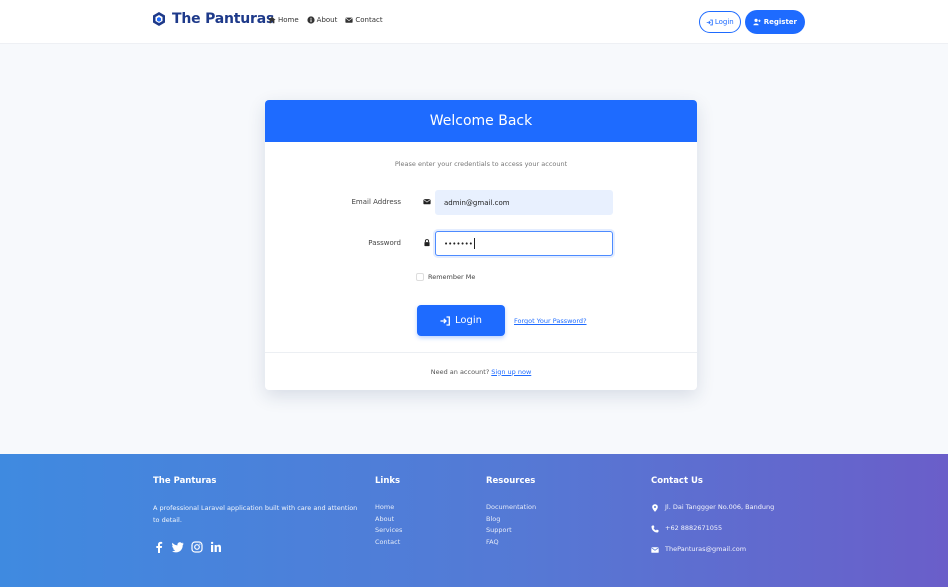 Image resolution: width=948 pixels, height=587 pixels. What do you see at coordinates (388, 543) in the screenshot?
I see `footer-link-contact: Contact` at bounding box center [388, 543].